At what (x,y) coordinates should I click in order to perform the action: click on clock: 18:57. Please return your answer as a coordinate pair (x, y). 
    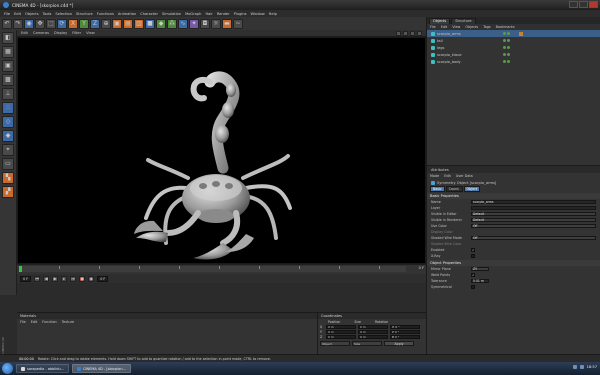
    Looking at the image, I should click on (592, 367).